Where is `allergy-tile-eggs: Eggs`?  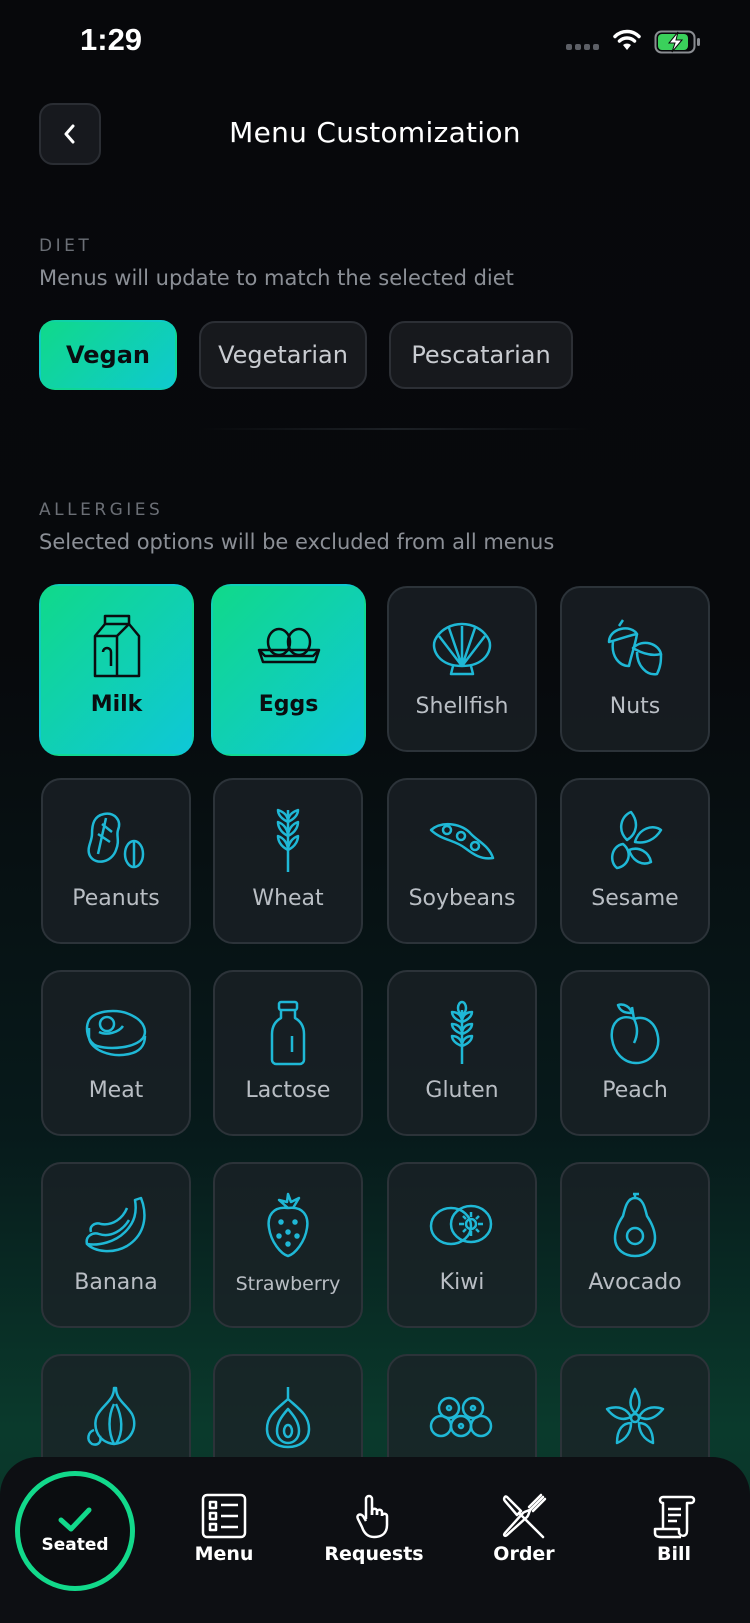 allergy-tile-eggs: Eggs is located at coordinates (288, 670).